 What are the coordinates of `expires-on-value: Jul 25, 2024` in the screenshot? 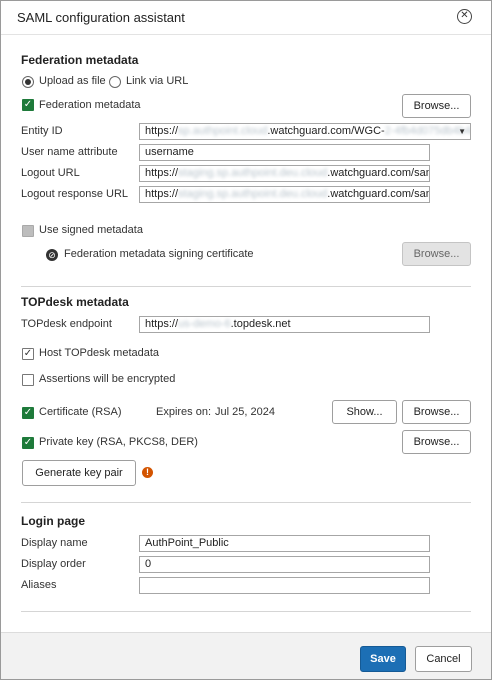 It's located at (245, 412).